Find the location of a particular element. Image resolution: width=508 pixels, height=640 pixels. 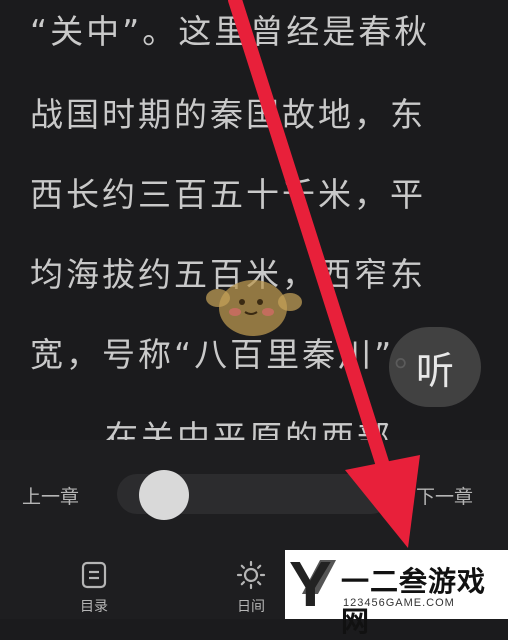

watermark-logo-letter: Y is located at coordinates (310, 584).